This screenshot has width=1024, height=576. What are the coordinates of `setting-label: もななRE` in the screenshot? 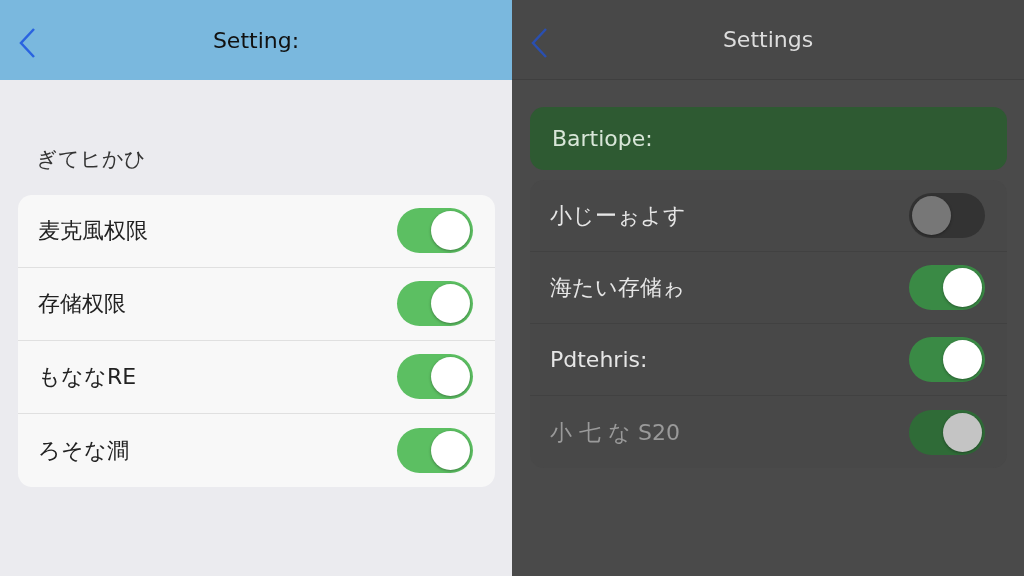 It's located at (87, 377).